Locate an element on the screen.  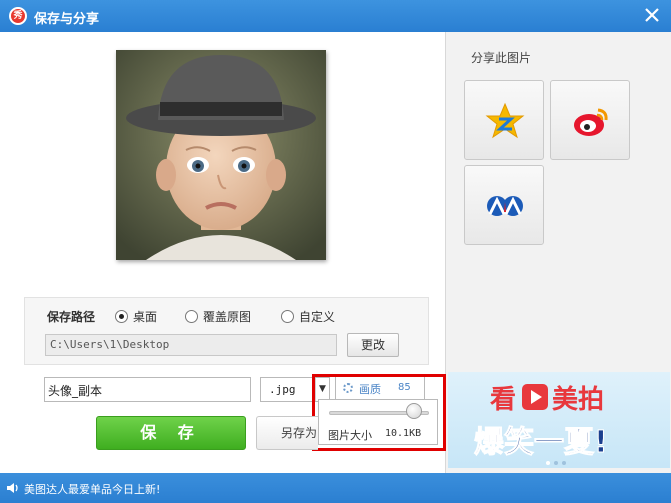
close-icon is located at coordinates (652, 15).